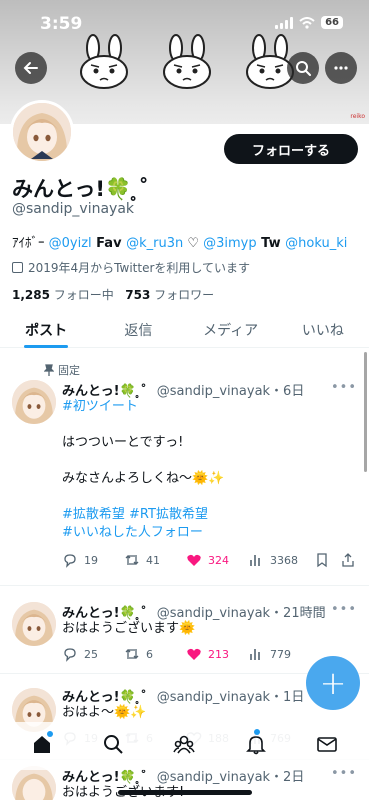  Describe the element at coordinates (143, 478) in the screenshot. I see `tweet-line: みなさんよろしくね〜🌞✨` at that location.